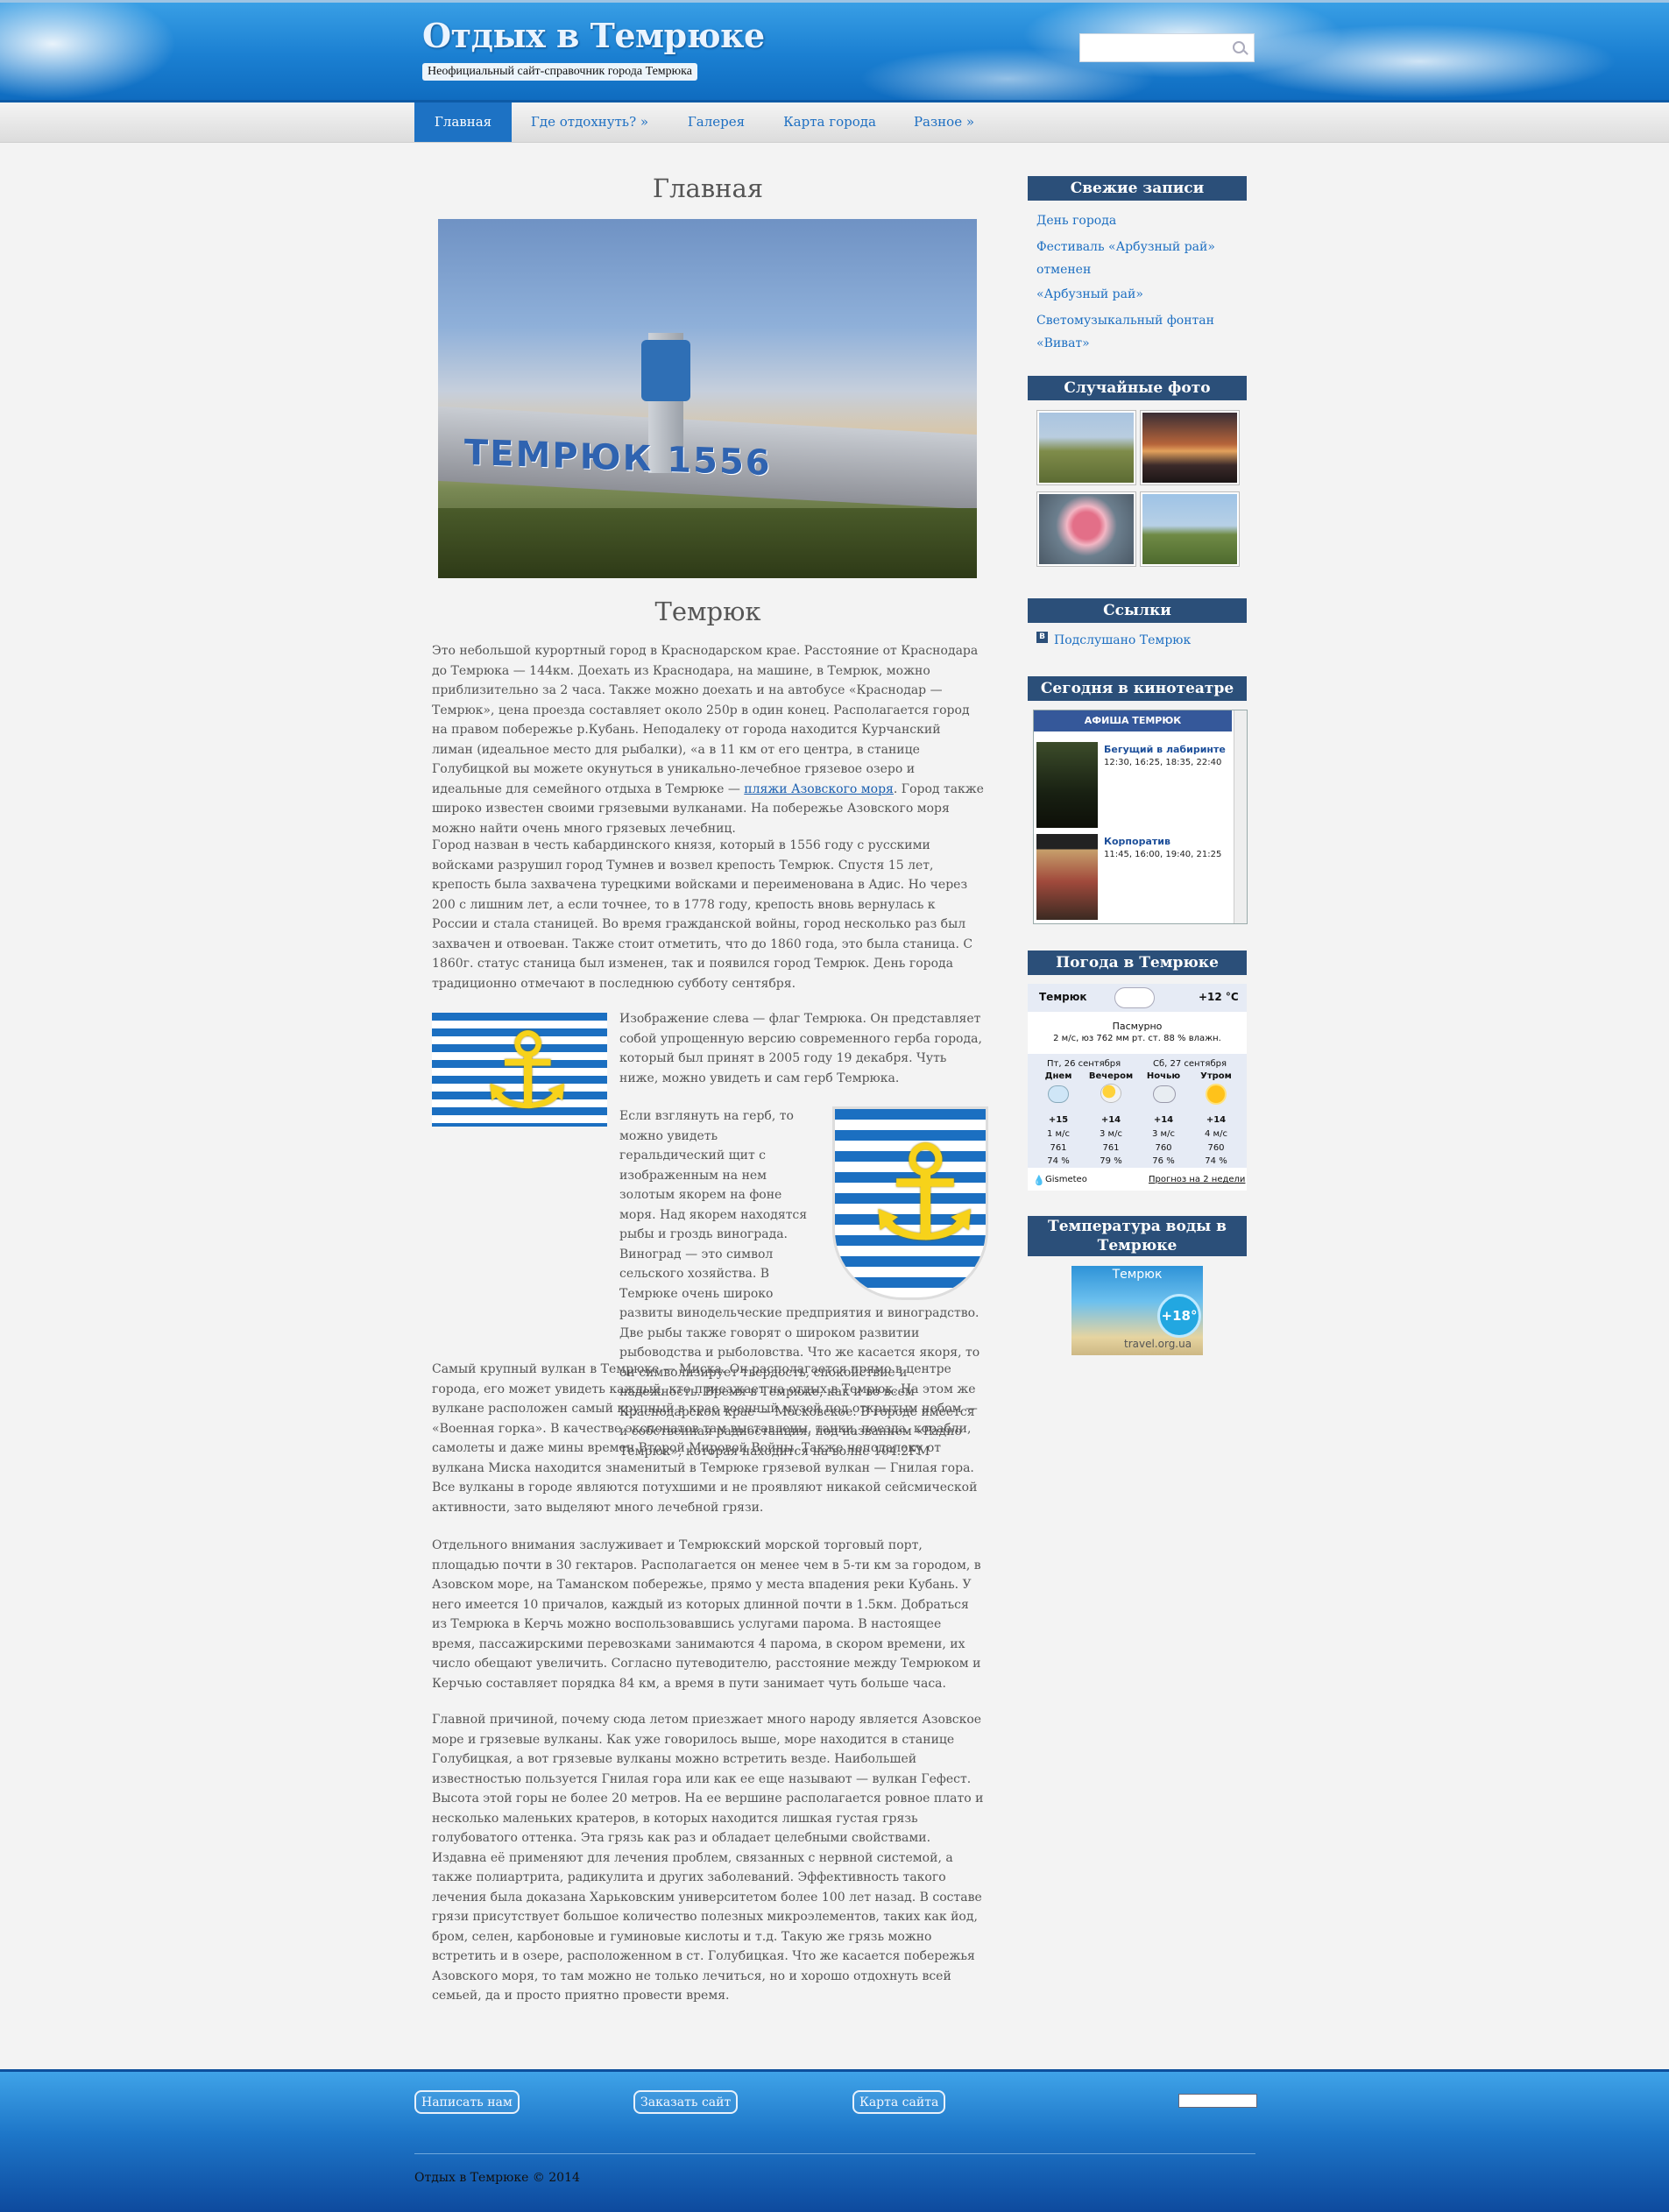 This screenshot has height=2212, width=1669. I want to click on weather-humidity: 76 %, so click(1163, 1161).